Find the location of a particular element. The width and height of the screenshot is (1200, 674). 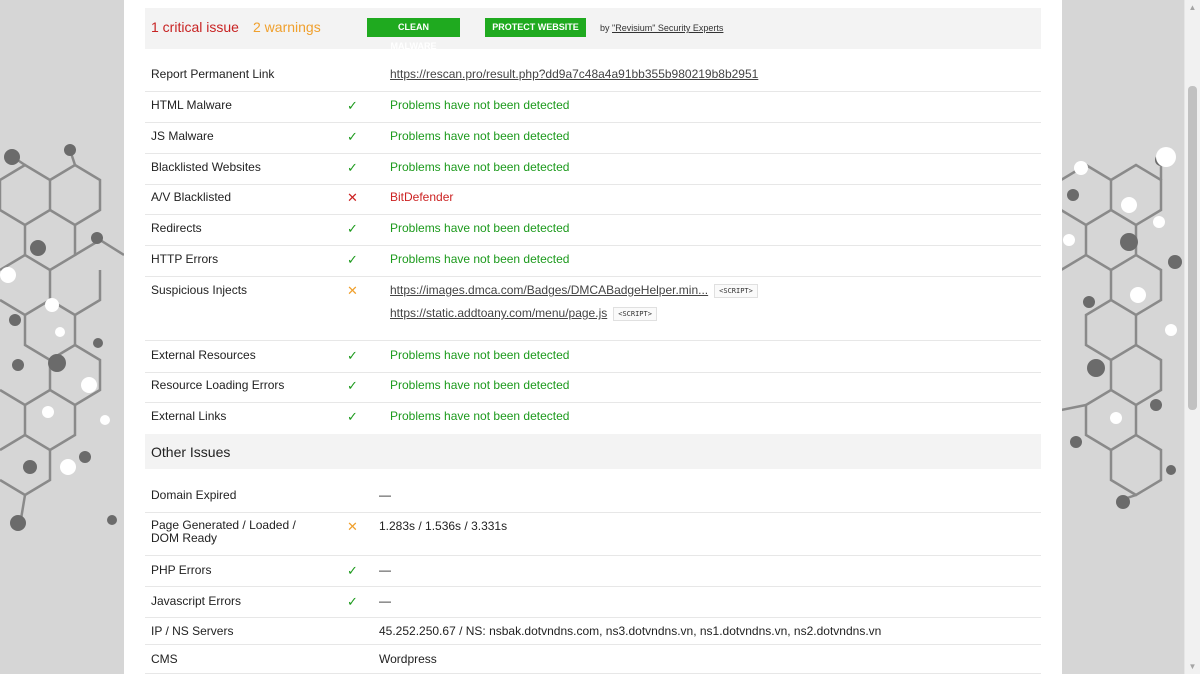

row-value: Wordpress is located at coordinates (408, 659).